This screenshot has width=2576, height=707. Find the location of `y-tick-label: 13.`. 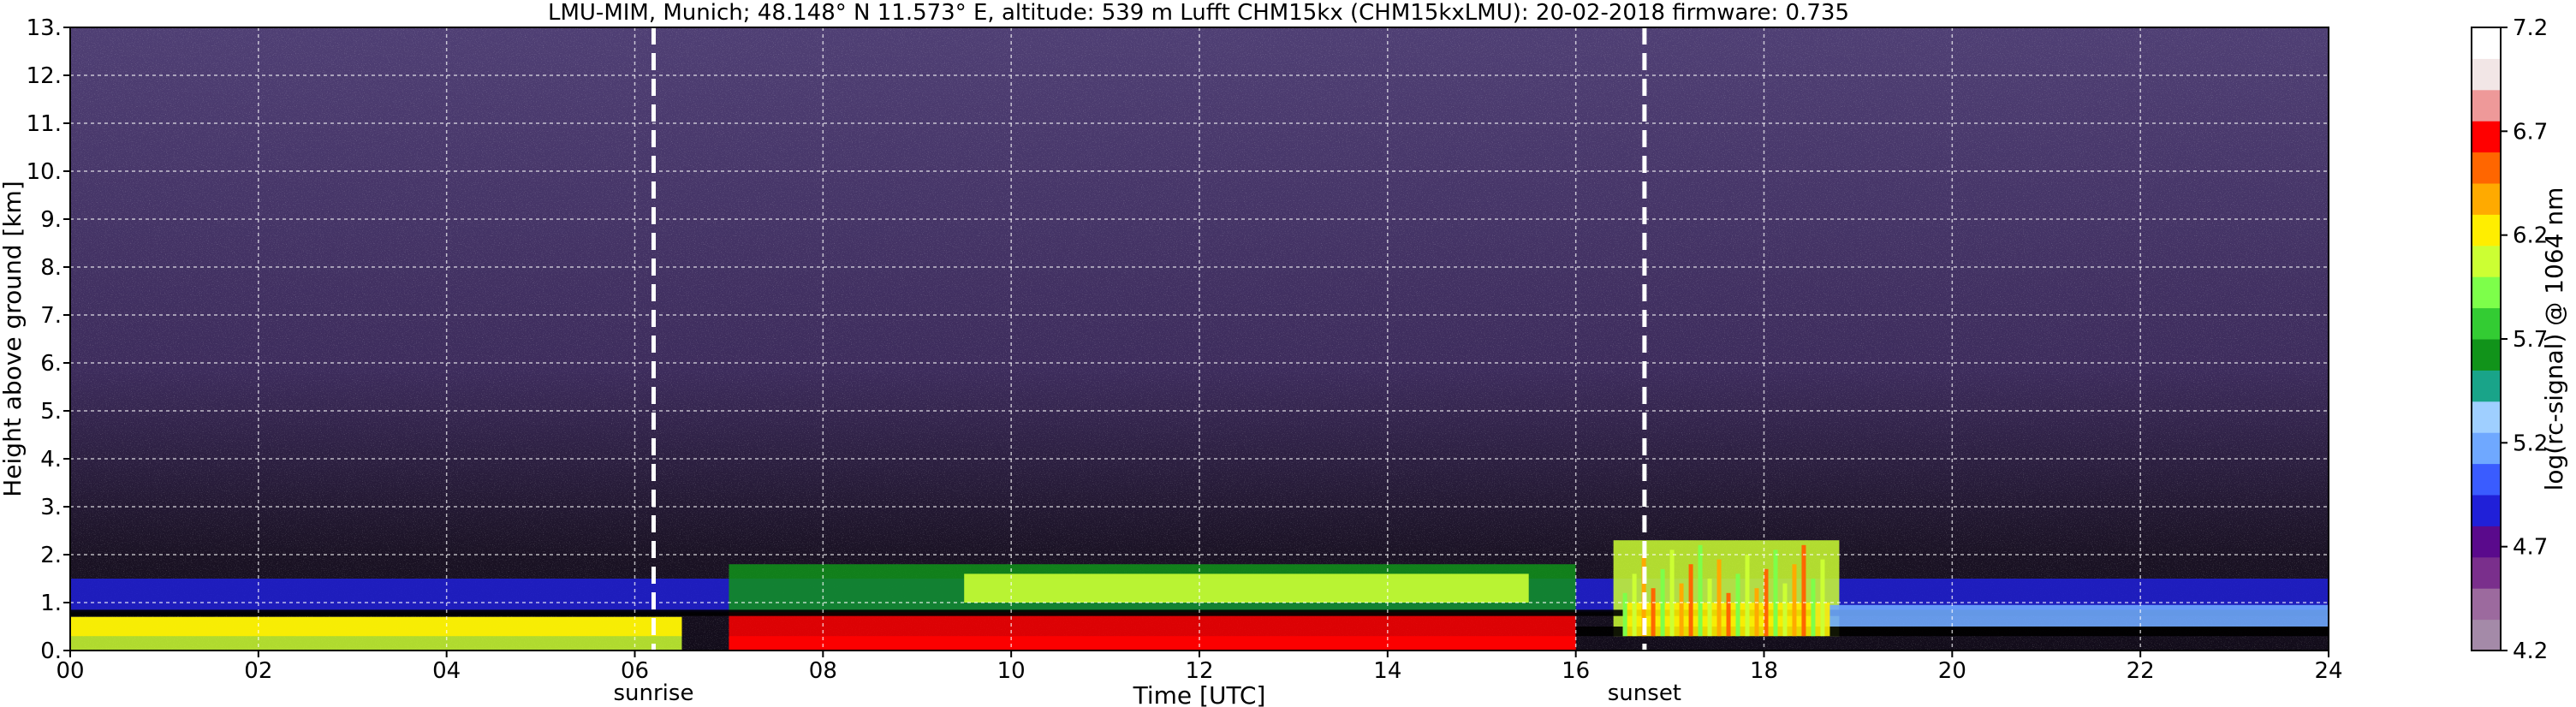

y-tick-label: 13. is located at coordinates (44, 28).